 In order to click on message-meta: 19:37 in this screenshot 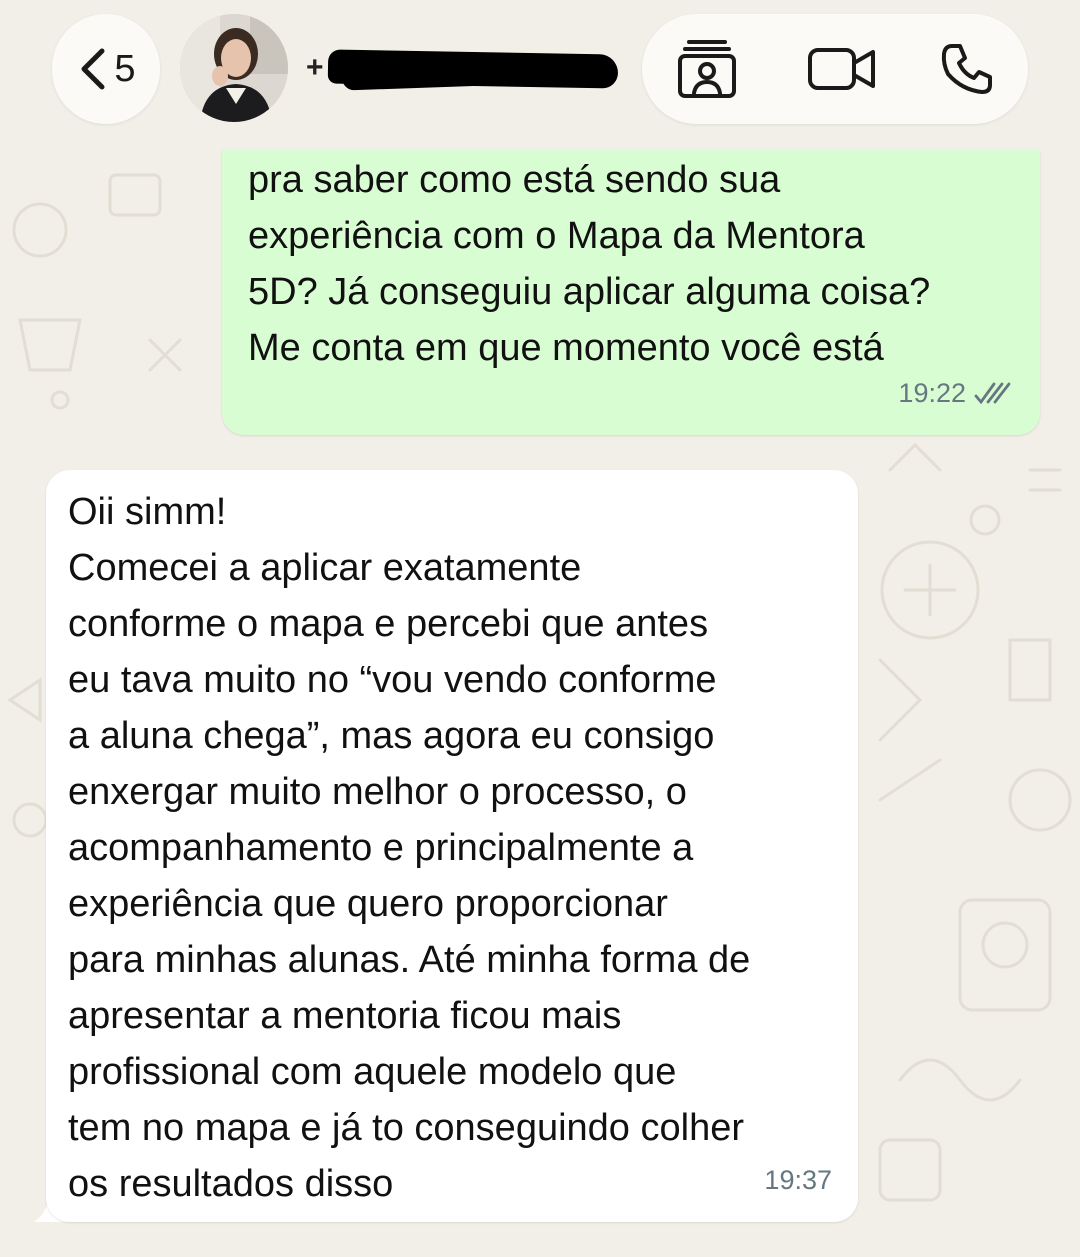, I will do `click(798, 1180)`.